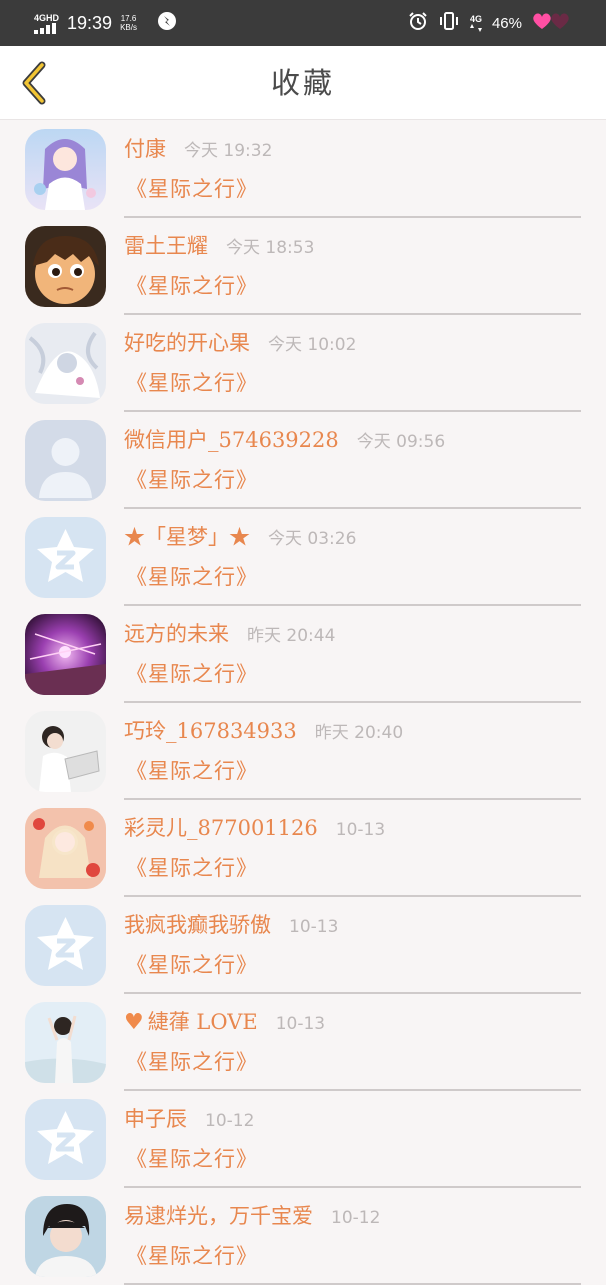 The width and height of the screenshot is (606, 1285). I want to click on header: 收藏, so click(303, 83).